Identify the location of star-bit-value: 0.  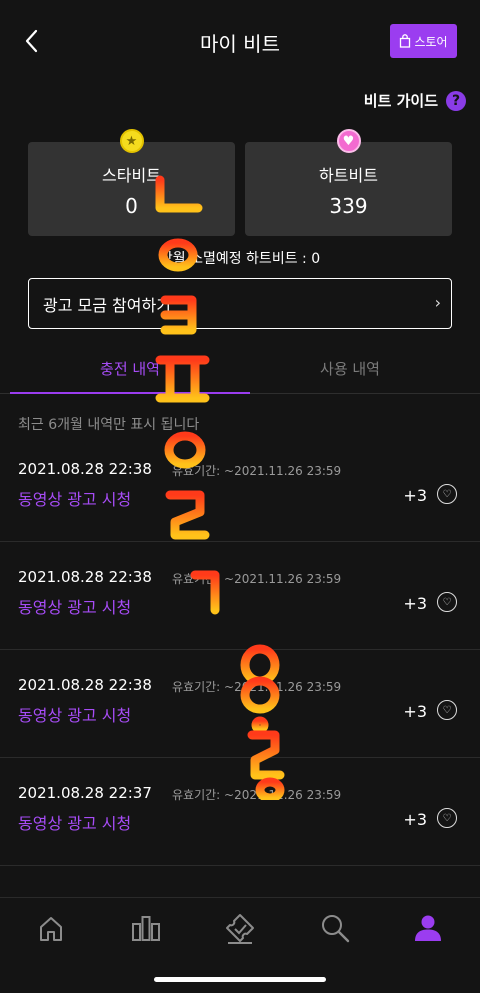
(131, 206).